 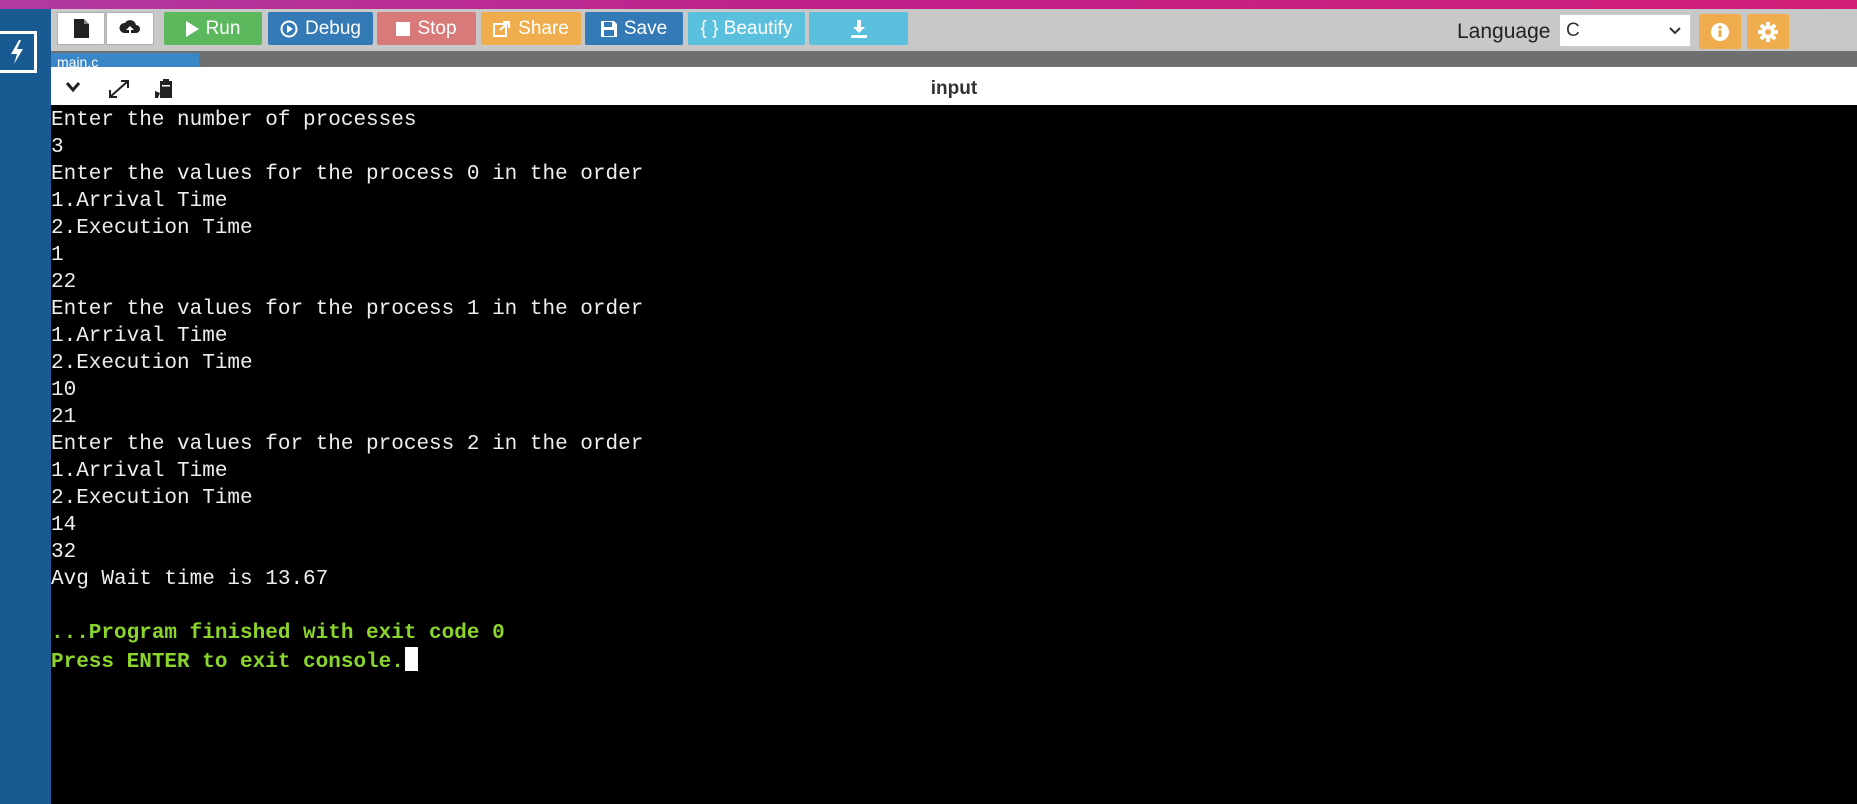 What do you see at coordinates (64, 282) in the screenshot?
I see `console-line: 22` at bounding box center [64, 282].